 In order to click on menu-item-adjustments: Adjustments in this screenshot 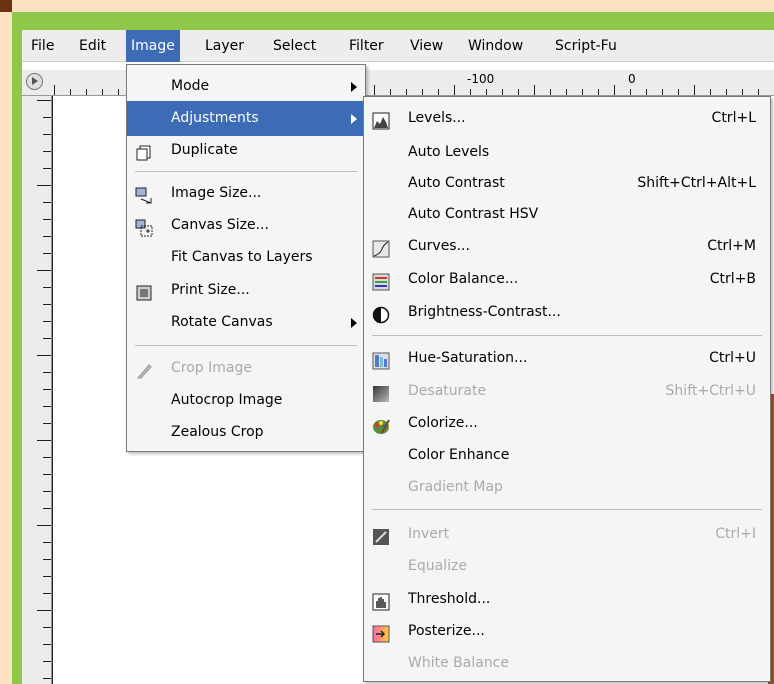, I will do `click(246, 118)`.